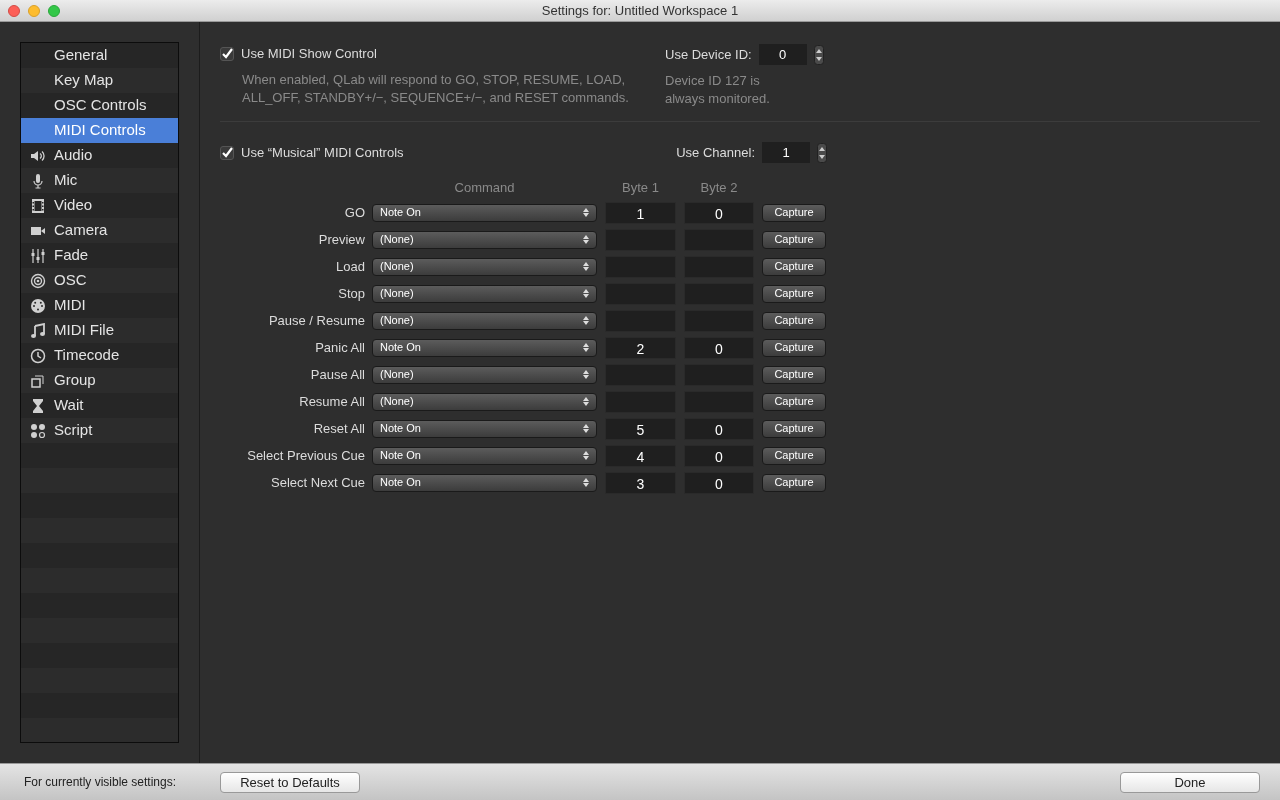  What do you see at coordinates (708, 54) in the screenshot?
I see `field-label: Use Device ID:` at bounding box center [708, 54].